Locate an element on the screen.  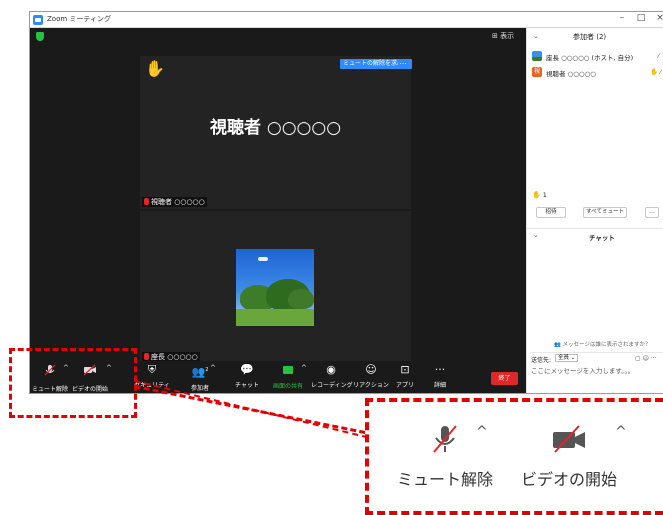
video-off-icon is located at coordinates (569, 443).